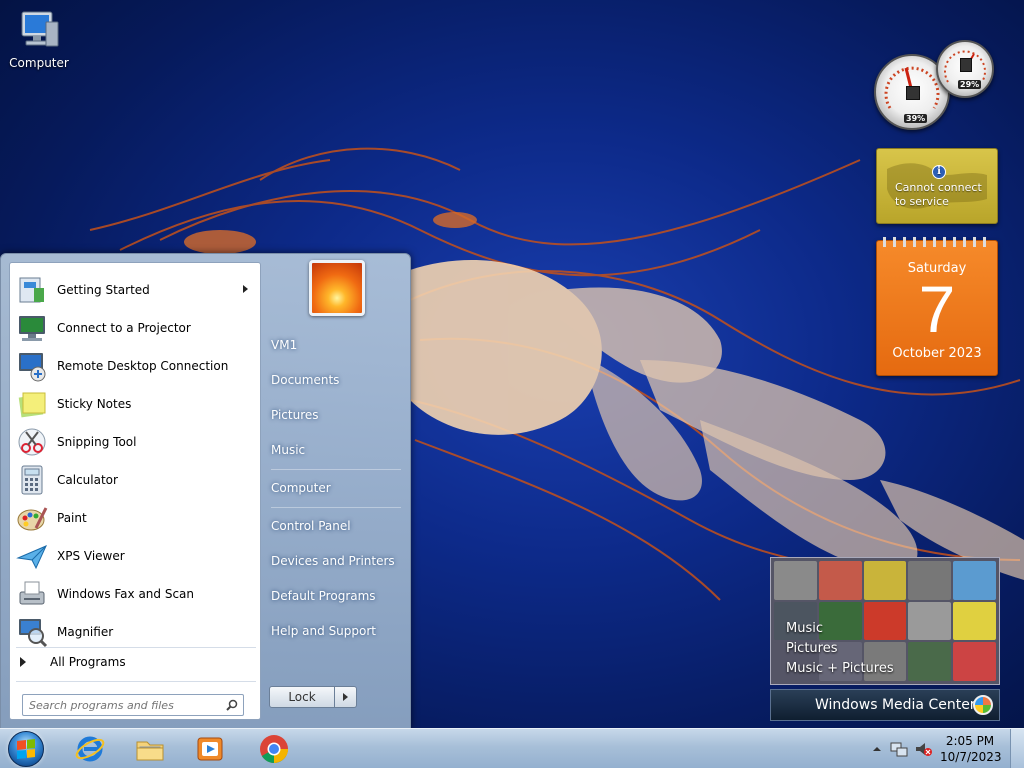 Image resolution: width=1024 pixels, height=768 pixels. What do you see at coordinates (899, 749) in the screenshot?
I see `network-icon` at bounding box center [899, 749].